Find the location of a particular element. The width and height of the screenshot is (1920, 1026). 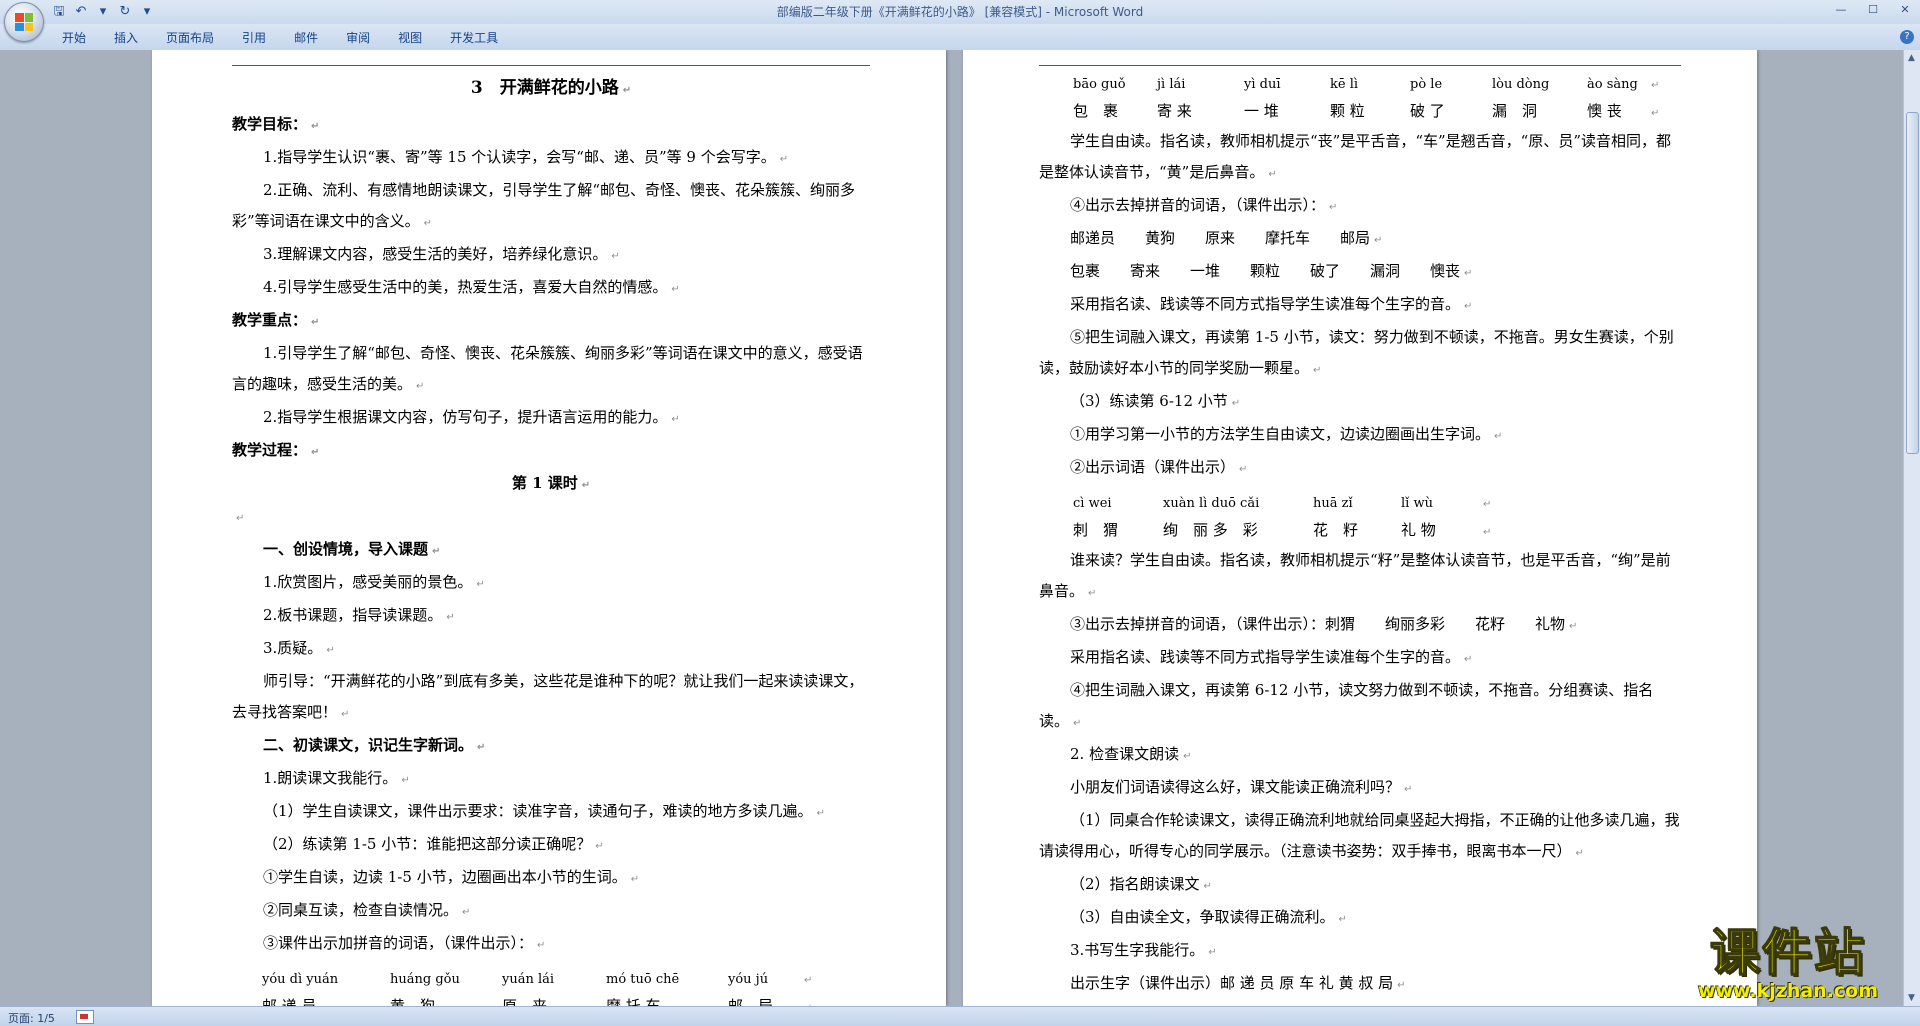

paragraph: 3.理解课文内容，感受生活的美好，培养绿化意识。 ↵ is located at coordinates (551, 255).